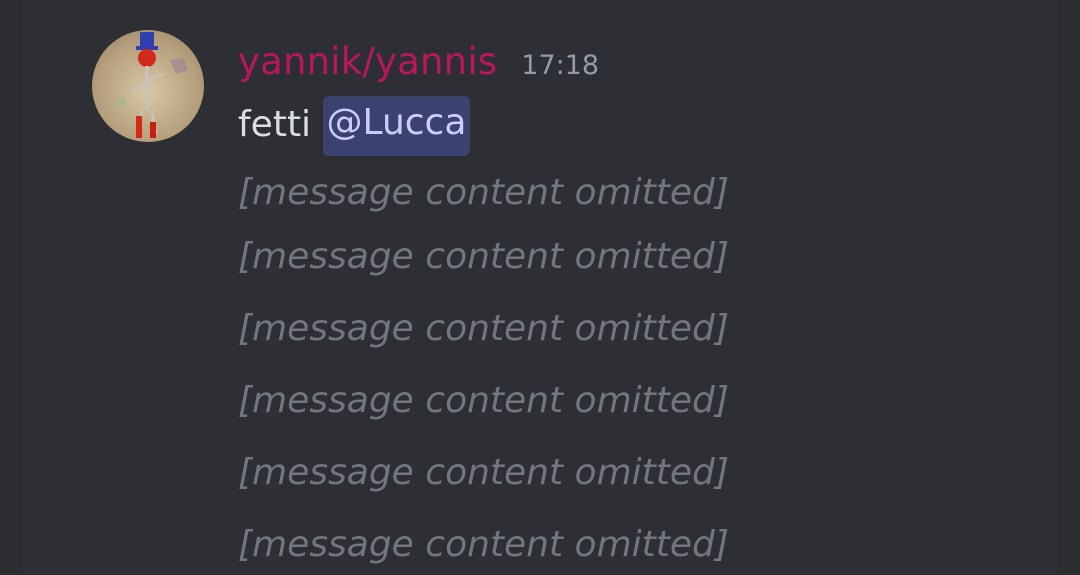  Describe the element at coordinates (1069, 287) in the screenshot. I see `right-panel-edge` at that location.